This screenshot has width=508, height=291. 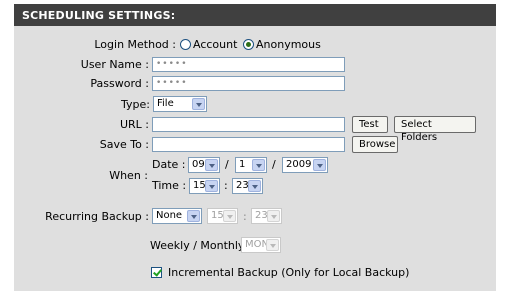 What do you see at coordinates (288, 44) in the screenshot?
I see `anonymous-radio-label: Anonymous` at bounding box center [288, 44].